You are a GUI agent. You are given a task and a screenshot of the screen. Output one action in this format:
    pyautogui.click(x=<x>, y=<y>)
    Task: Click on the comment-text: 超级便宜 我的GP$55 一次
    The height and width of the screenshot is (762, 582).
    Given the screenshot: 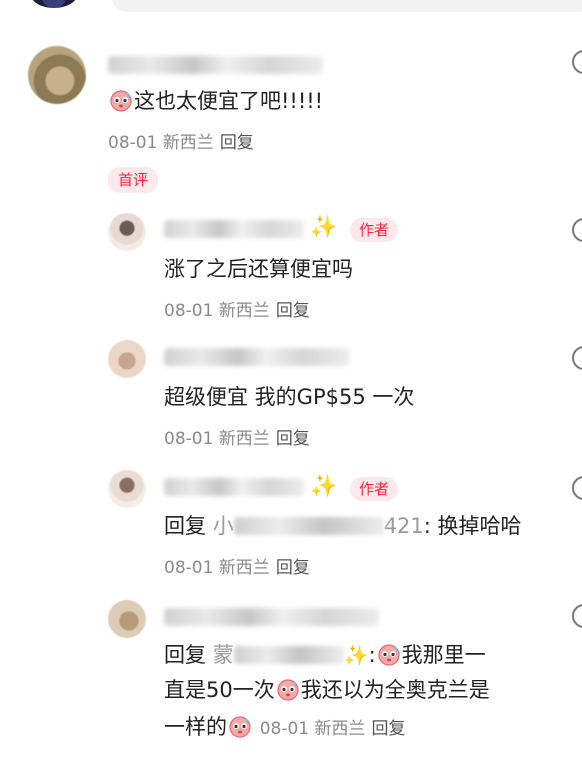 What is the action you would take?
    pyautogui.click(x=289, y=397)
    